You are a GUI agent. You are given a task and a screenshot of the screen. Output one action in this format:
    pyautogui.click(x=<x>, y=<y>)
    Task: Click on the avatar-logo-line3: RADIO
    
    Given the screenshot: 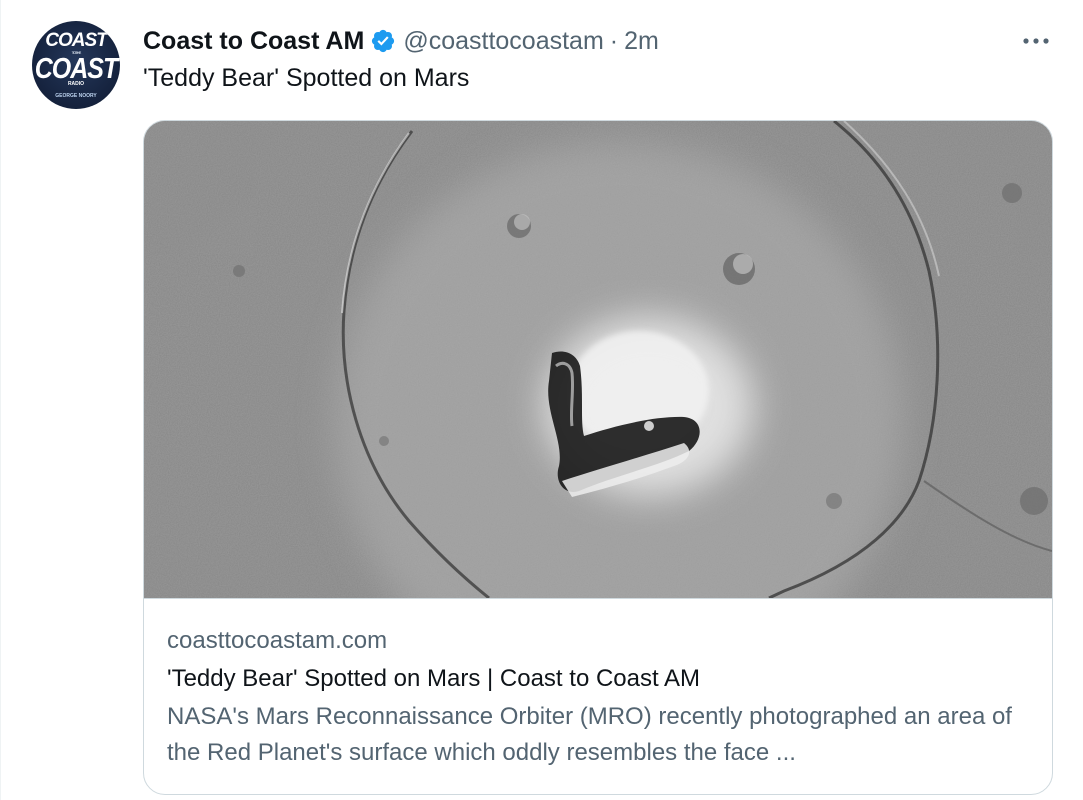 What is the action you would take?
    pyautogui.click(x=76, y=84)
    